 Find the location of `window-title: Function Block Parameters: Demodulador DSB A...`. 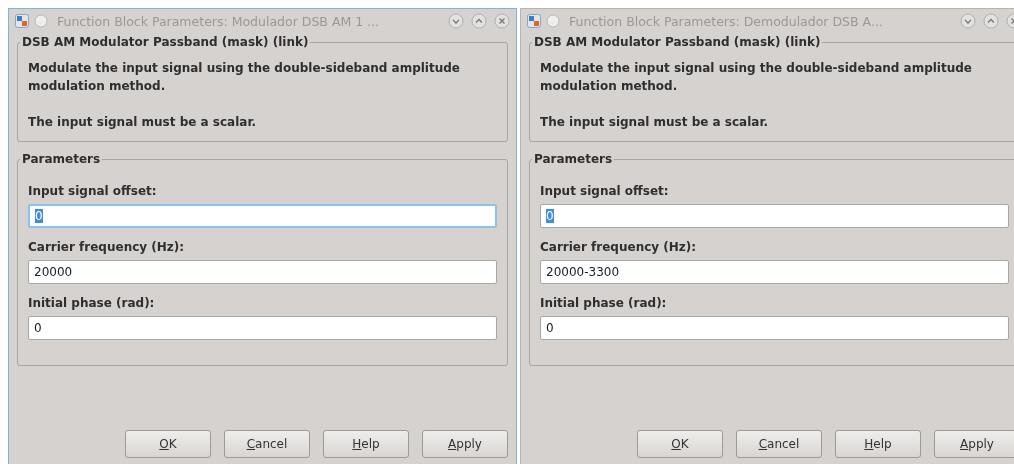

window-title: Function Block Parameters: Demodulador DSB A... is located at coordinates (726, 21).